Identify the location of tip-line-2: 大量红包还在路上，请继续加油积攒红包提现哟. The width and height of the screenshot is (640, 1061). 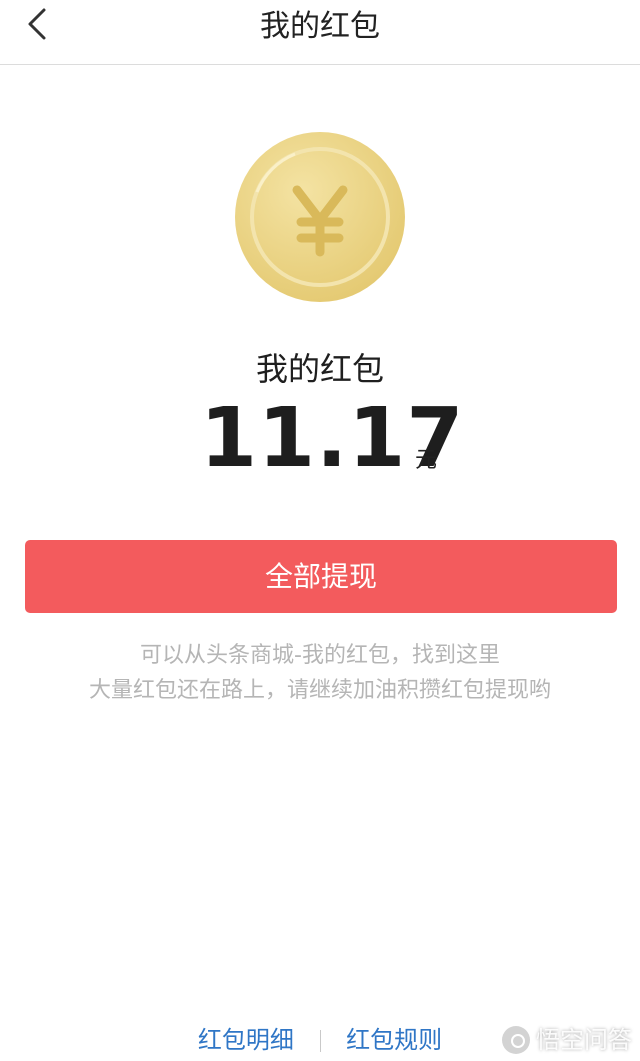
(319, 690).